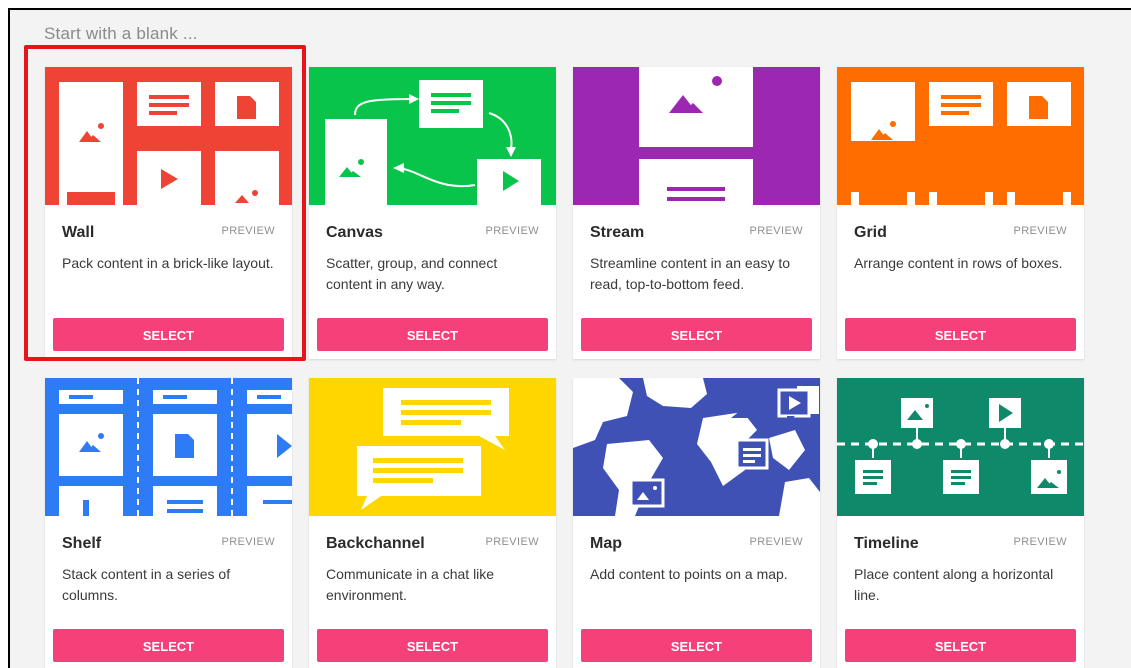  What do you see at coordinates (165, 203) in the screenshot?
I see `selected-card-highlight` at bounding box center [165, 203].